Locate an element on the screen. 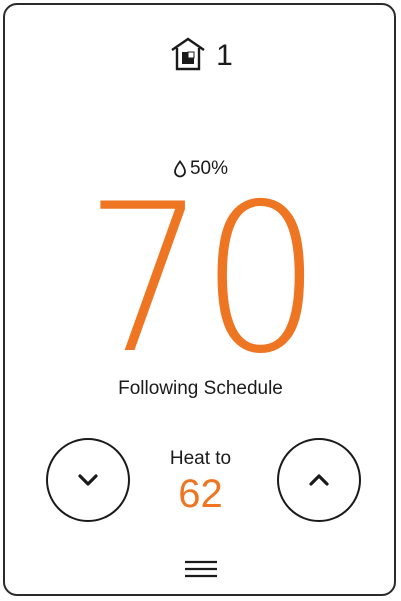 The height and width of the screenshot is (601, 401). zone-indicator: 1 is located at coordinates (200, 54).